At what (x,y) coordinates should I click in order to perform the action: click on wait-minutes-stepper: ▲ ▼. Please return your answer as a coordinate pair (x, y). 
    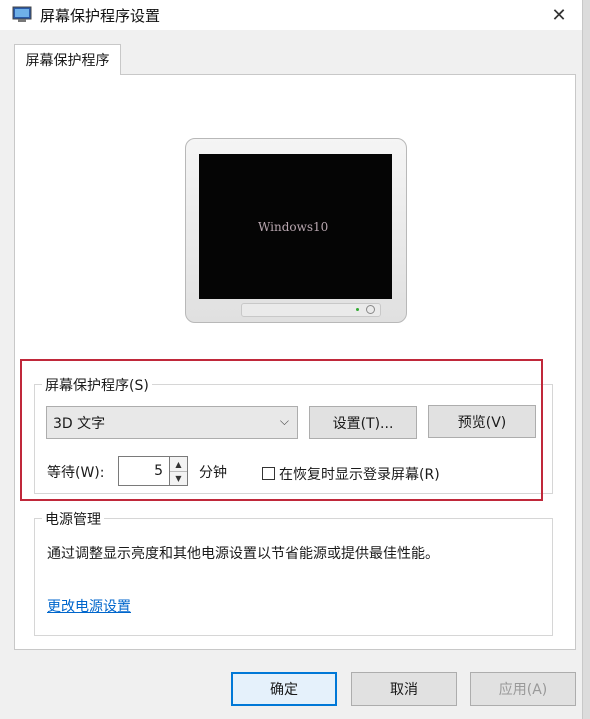
    Looking at the image, I should click on (179, 471).